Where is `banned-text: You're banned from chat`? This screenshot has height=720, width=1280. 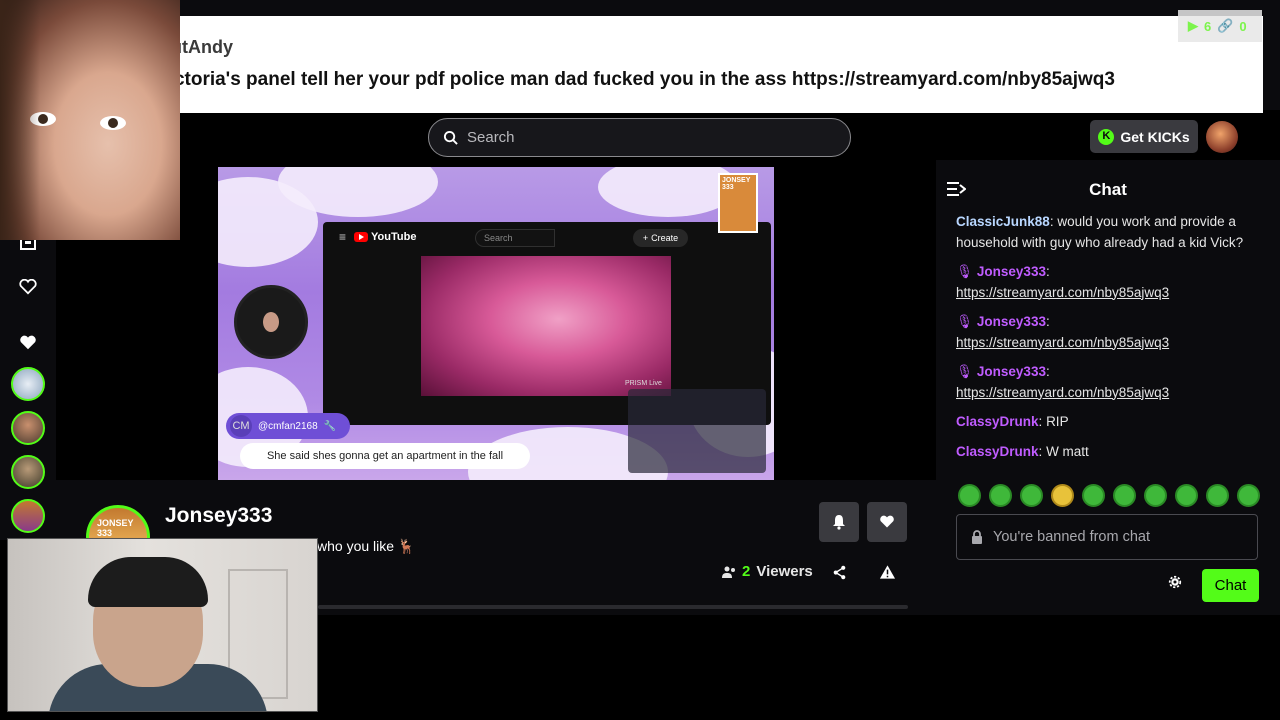 banned-text: You're banned from chat is located at coordinates (1072, 537).